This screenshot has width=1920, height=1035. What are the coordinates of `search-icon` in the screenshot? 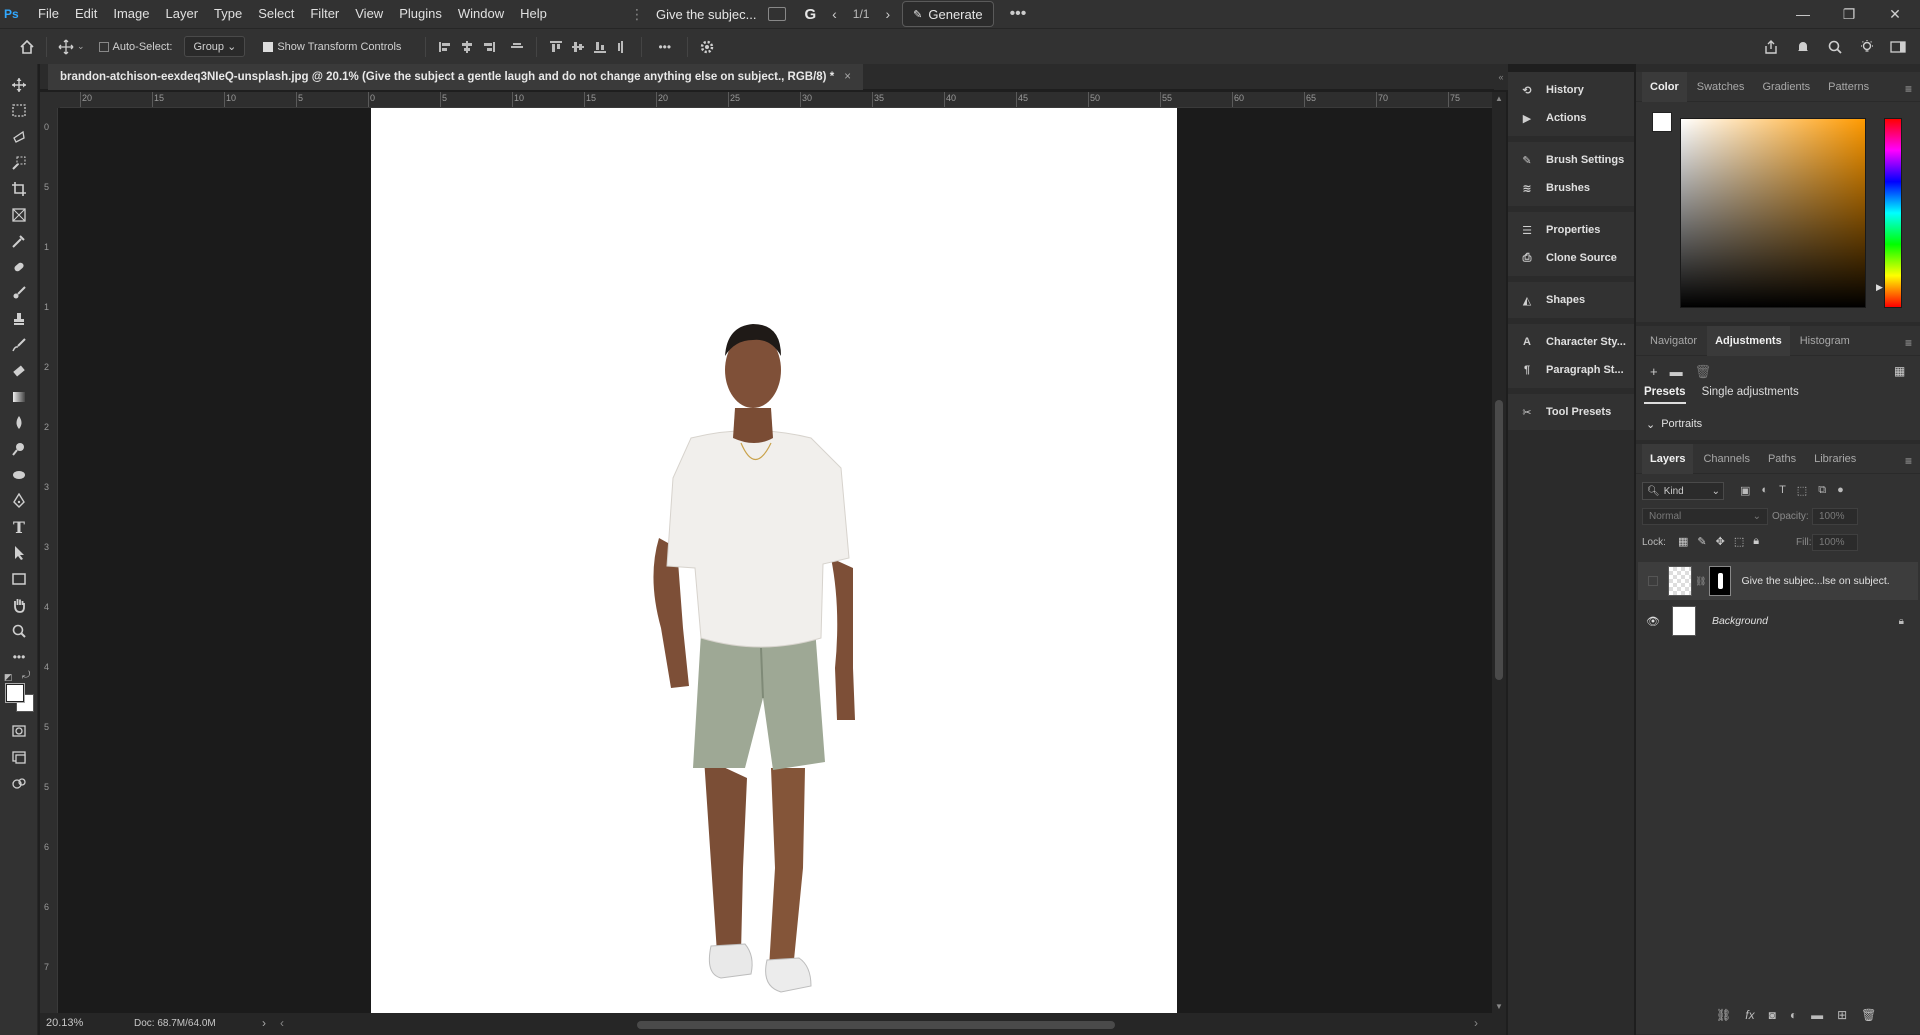 It's located at (1835, 47).